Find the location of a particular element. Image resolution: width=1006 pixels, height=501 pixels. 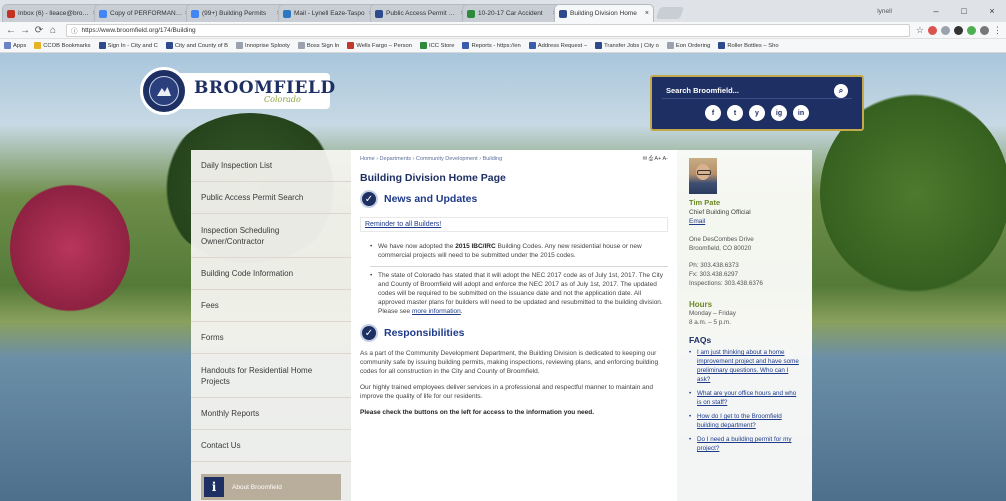

linkedin-icon: in is located at coordinates (801, 113).